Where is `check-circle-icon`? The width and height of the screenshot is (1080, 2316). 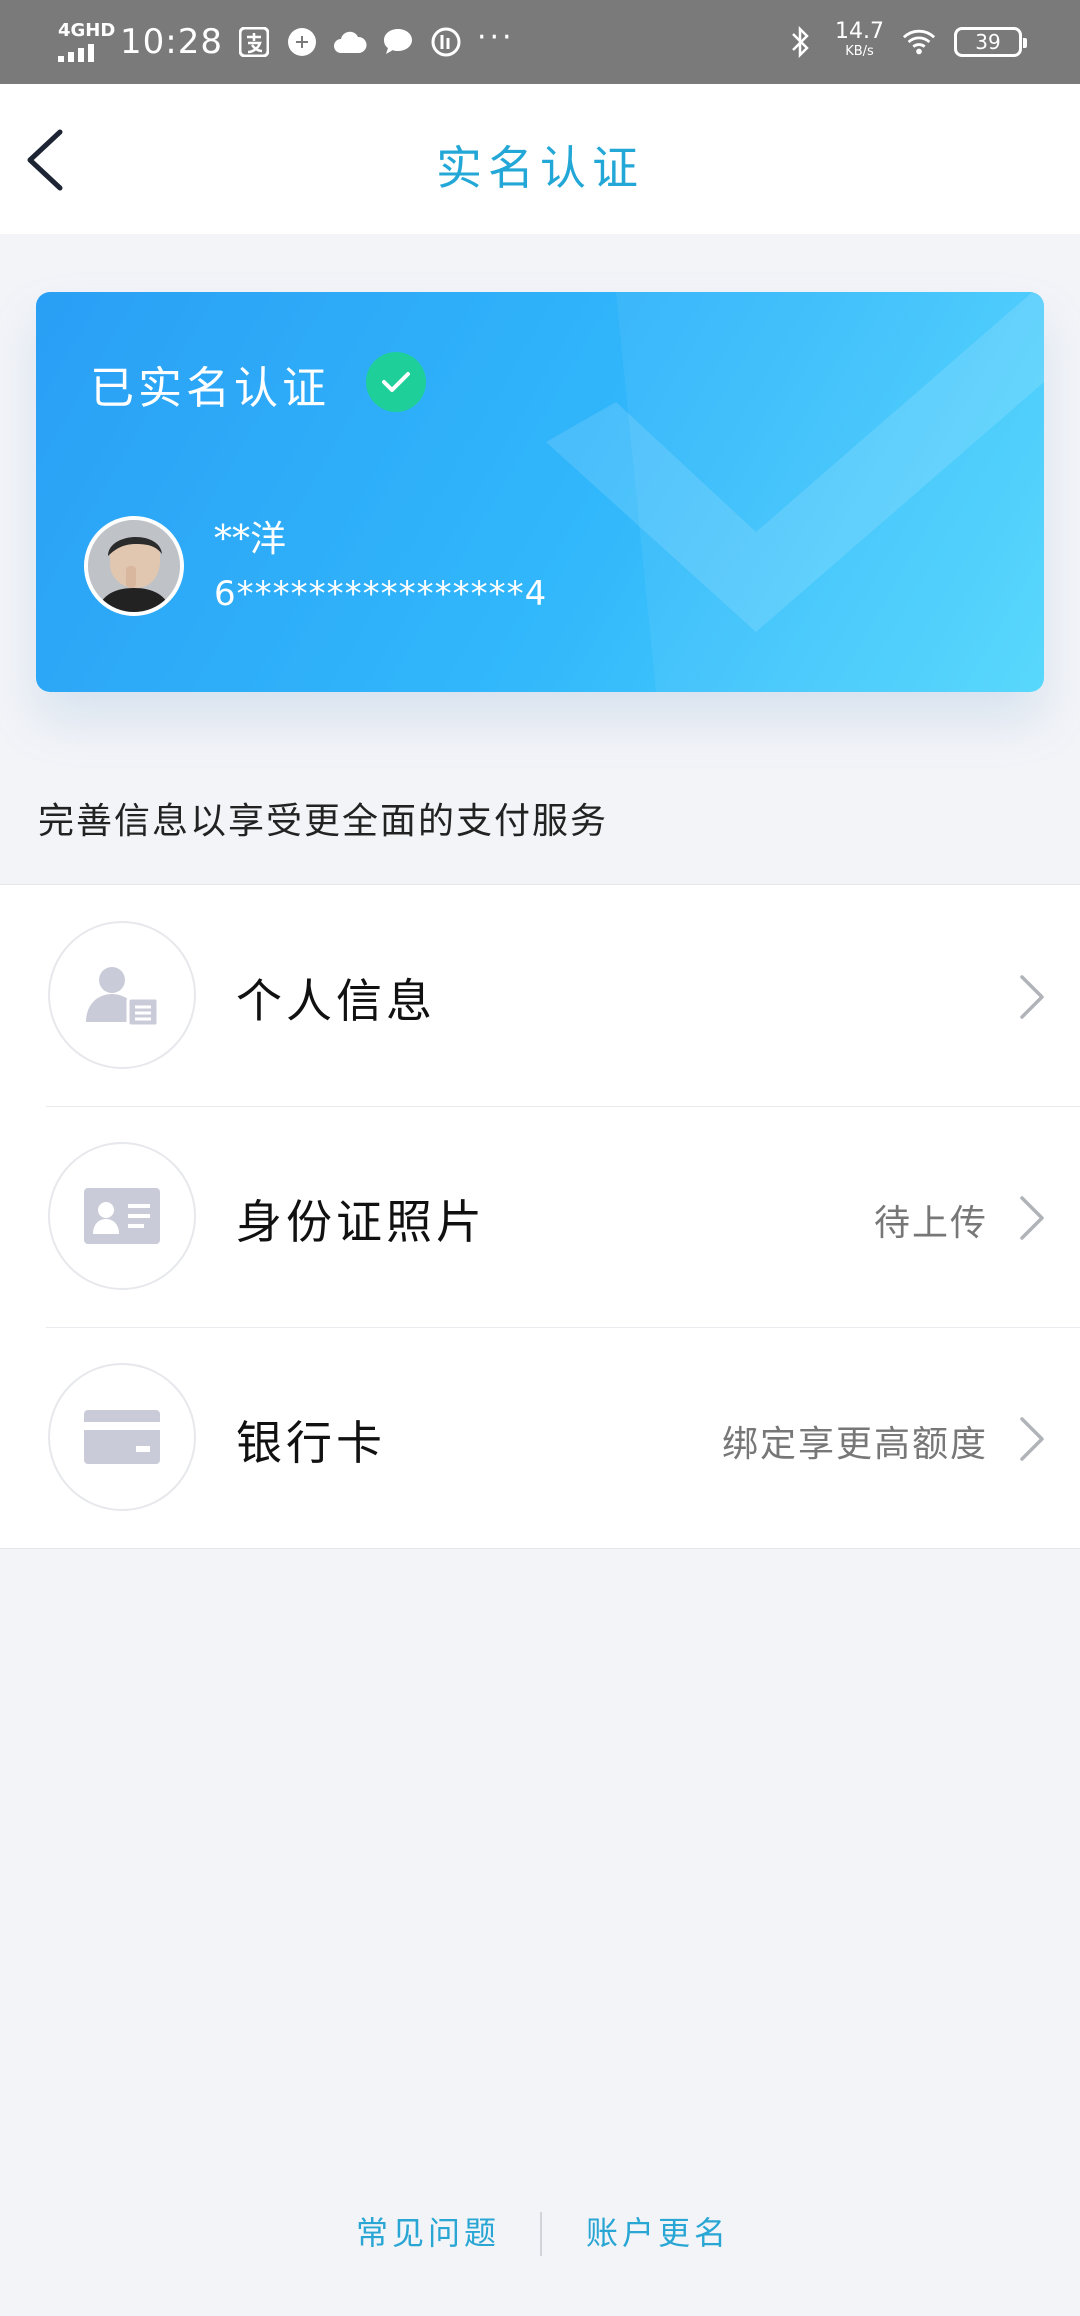
check-circle-icon is located at coordinates (396, 382).